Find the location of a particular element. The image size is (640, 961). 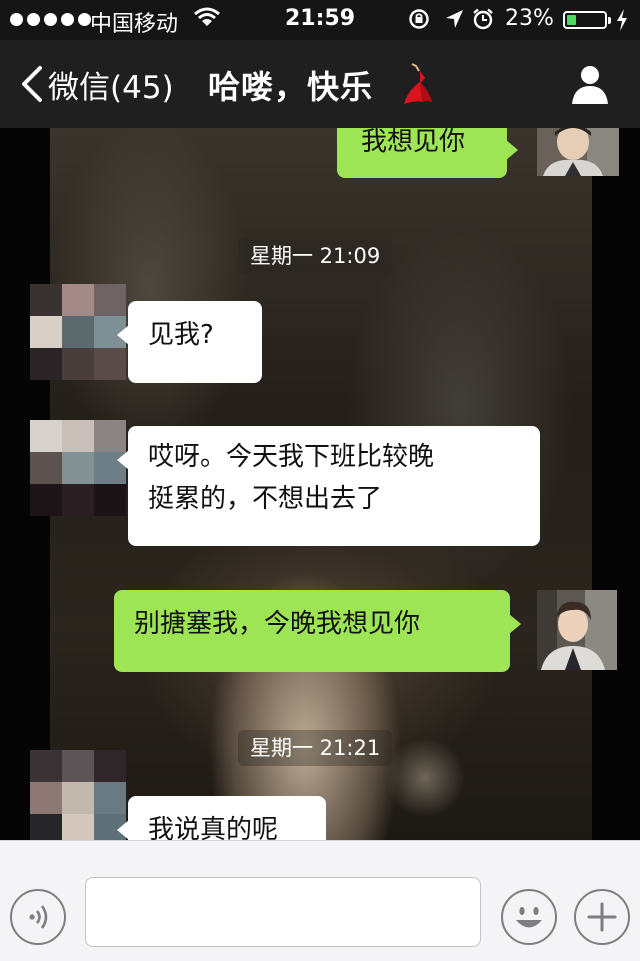

plus-icon is located at coordinates (602, 917).